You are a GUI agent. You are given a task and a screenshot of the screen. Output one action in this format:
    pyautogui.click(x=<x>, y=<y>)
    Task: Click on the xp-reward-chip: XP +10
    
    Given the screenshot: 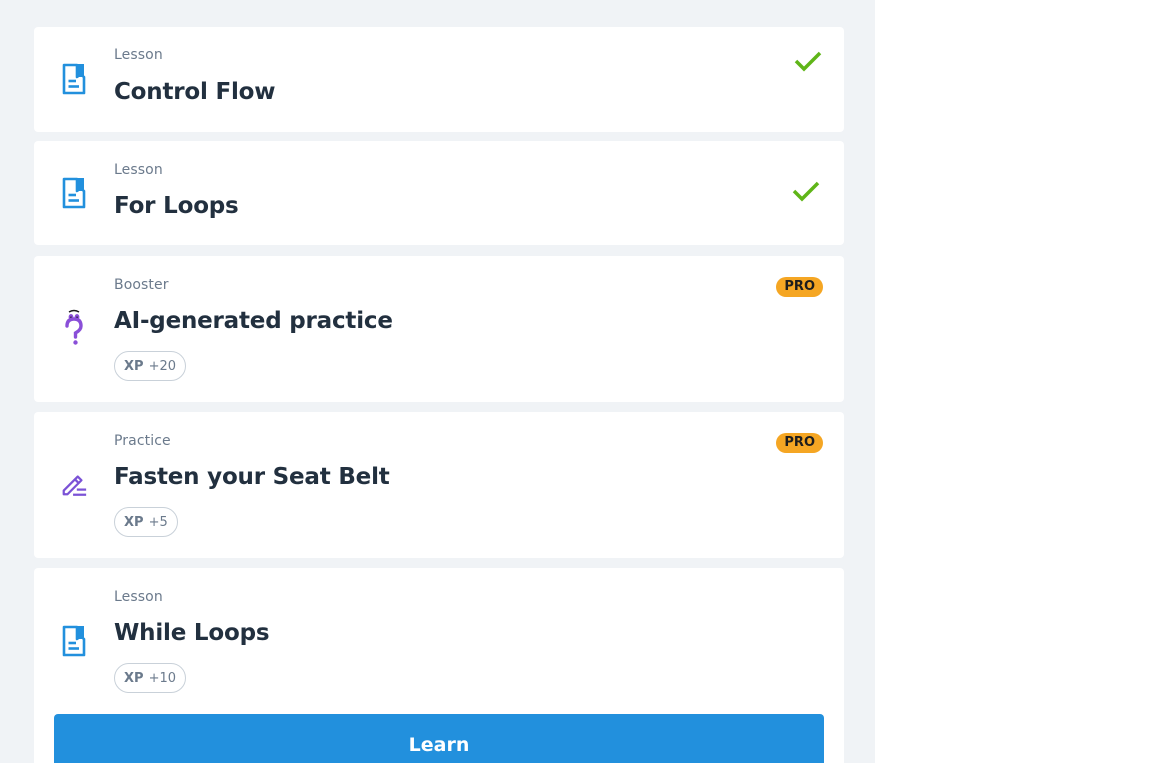 What is the action you would take?
    pyautogui.click(x=150, y=678)
    